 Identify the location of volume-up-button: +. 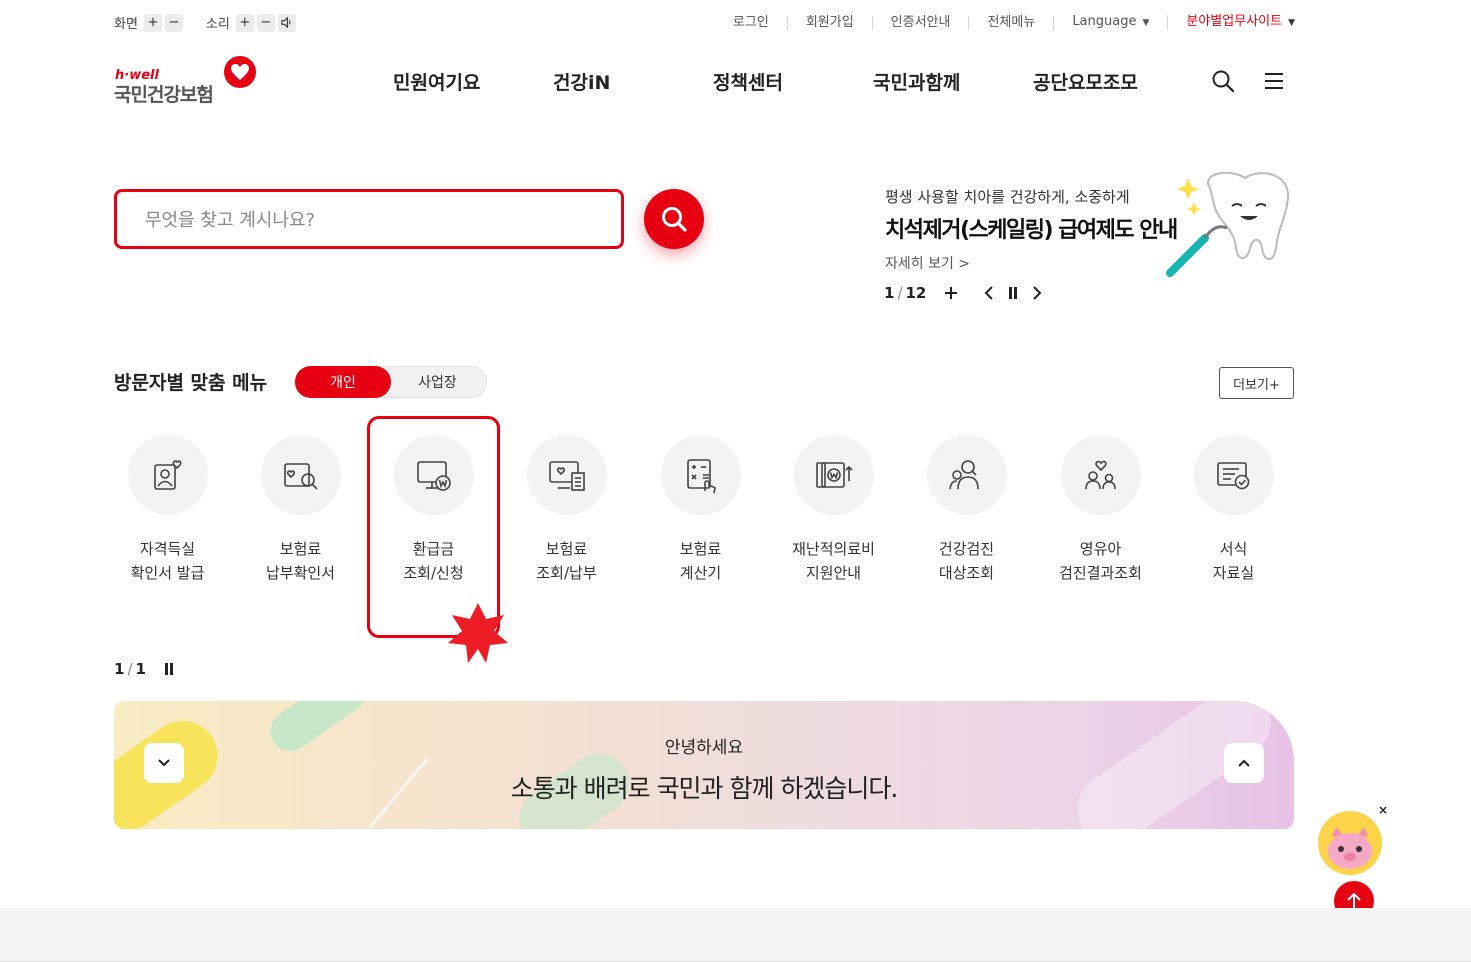
(244, 22).